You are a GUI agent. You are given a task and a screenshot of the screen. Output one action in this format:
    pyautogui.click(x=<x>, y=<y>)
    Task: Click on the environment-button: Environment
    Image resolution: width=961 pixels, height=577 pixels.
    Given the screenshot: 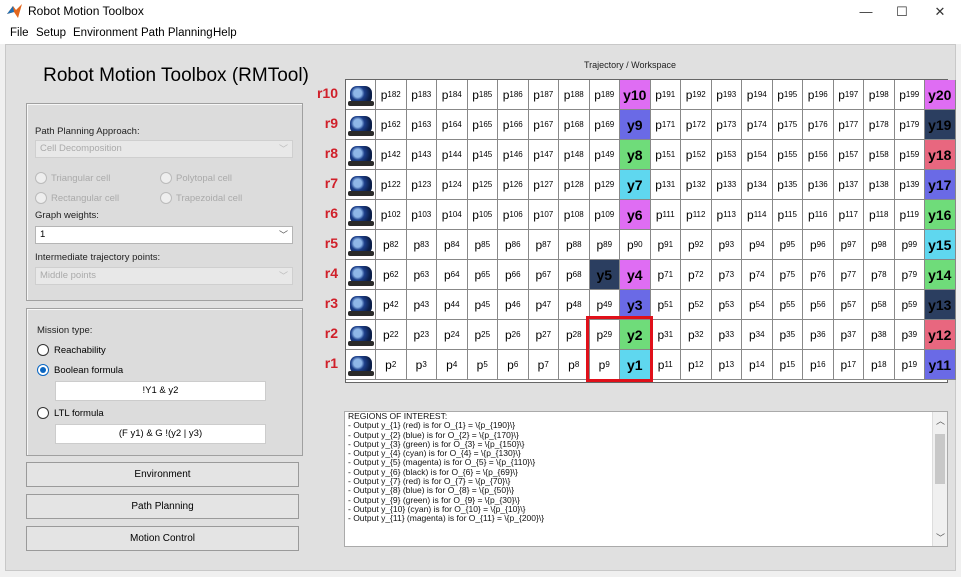 What is the action you would take?
    pyautogui.click(x=162, y=474)
    